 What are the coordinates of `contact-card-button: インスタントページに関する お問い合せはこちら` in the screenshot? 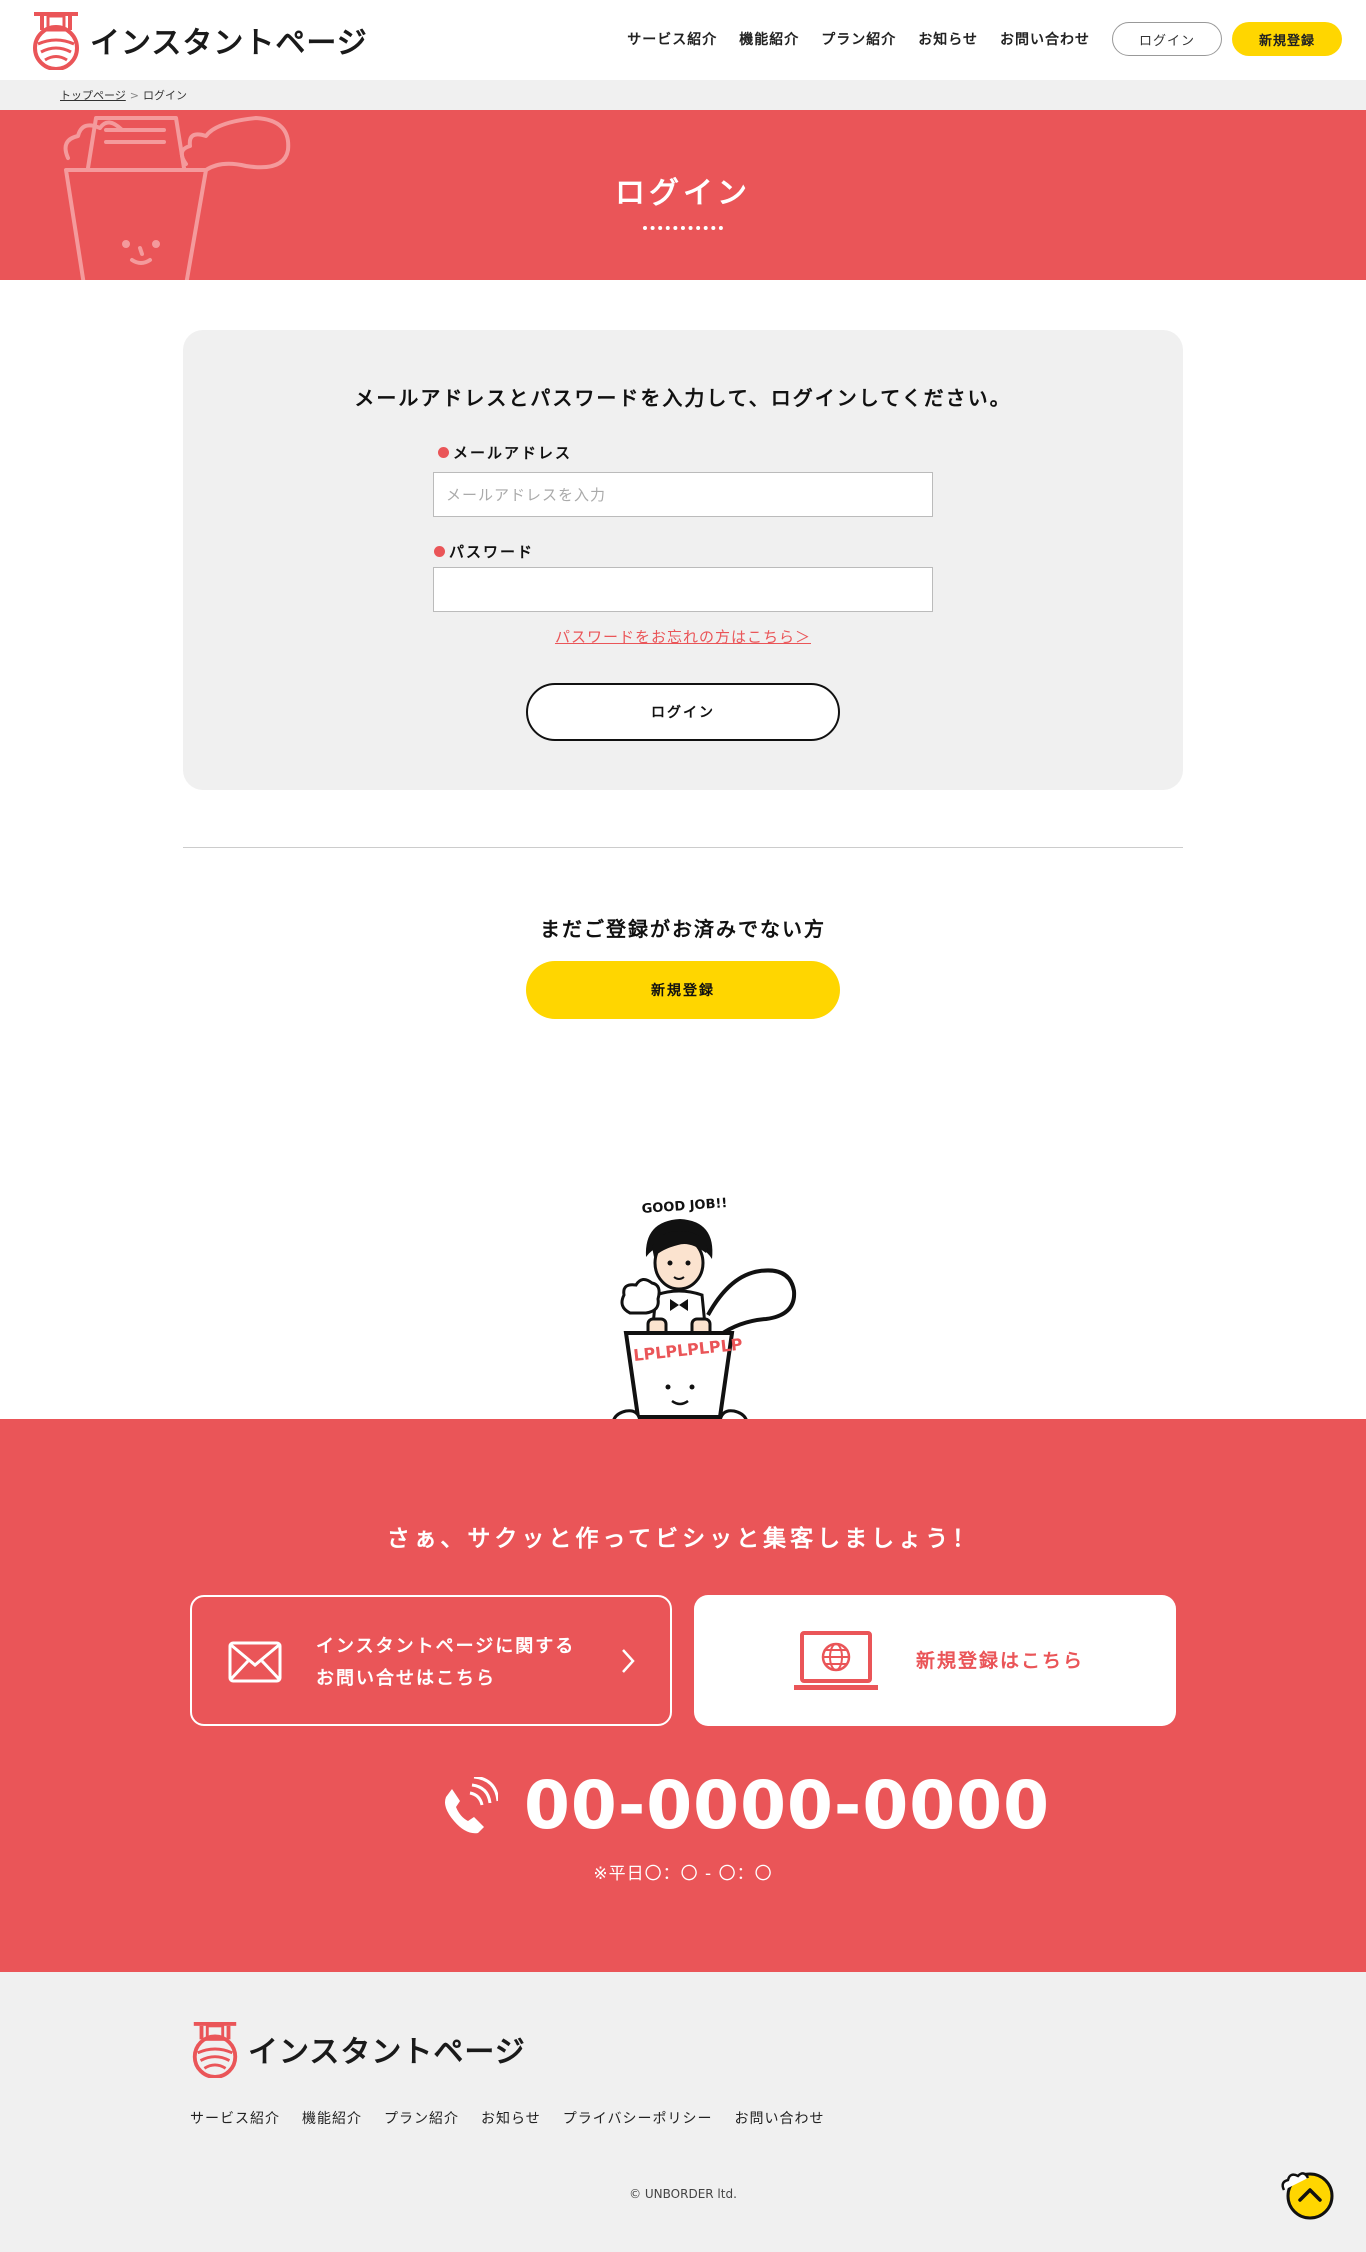 It's located at (431, 1660).